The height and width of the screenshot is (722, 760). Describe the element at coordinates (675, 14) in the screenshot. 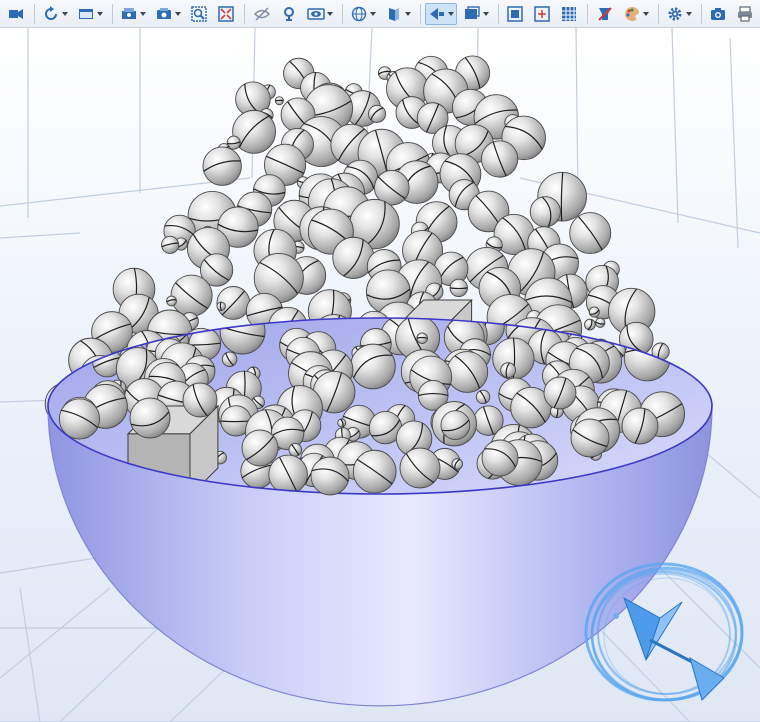

I see `gear-icon` at that location.